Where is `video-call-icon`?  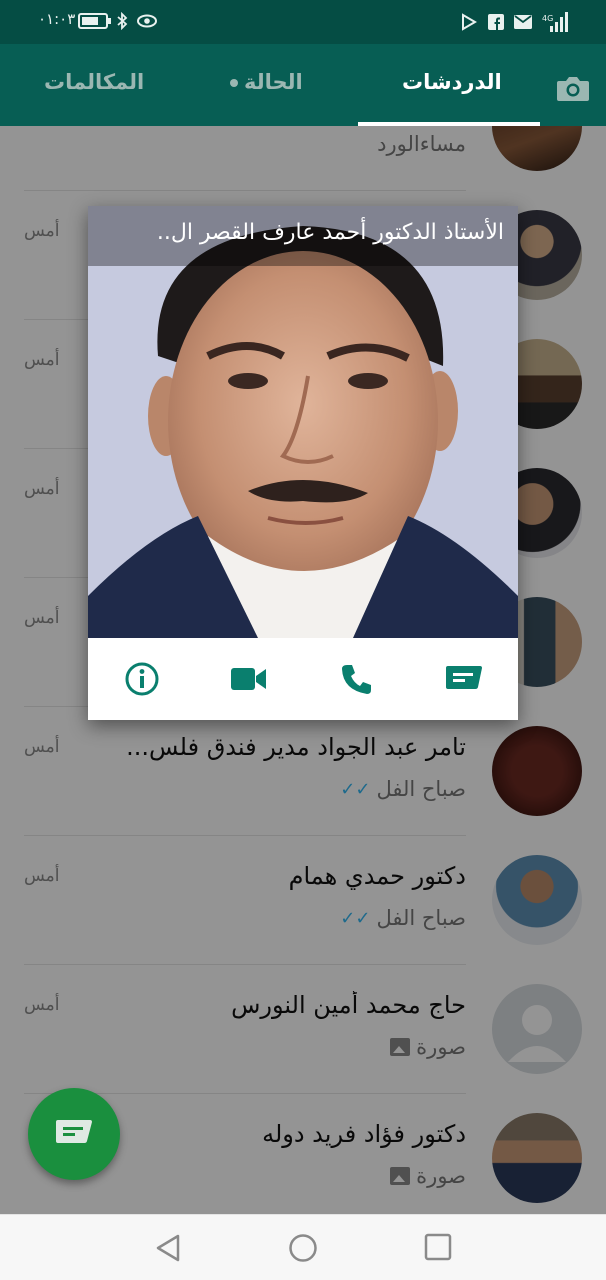 video-call-icon is located at coordinates (249, 679).